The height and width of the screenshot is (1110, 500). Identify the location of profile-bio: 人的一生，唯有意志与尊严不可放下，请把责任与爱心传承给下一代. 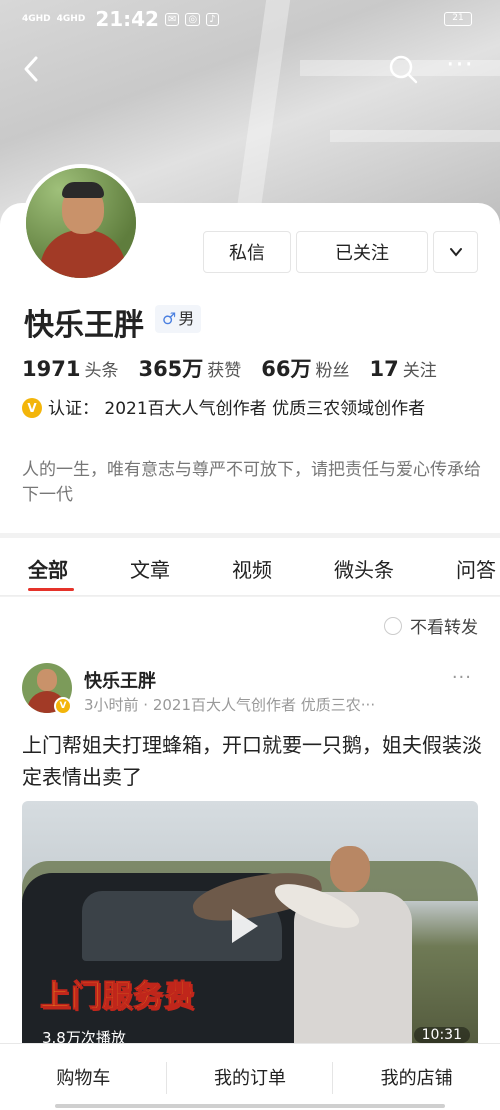
(251, 482).